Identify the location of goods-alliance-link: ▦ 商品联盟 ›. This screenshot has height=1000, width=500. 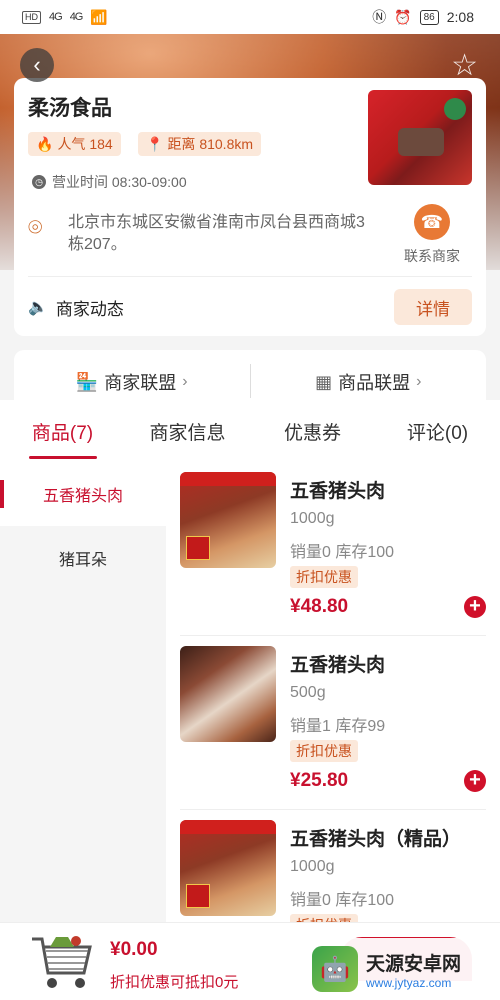
(369, 375).